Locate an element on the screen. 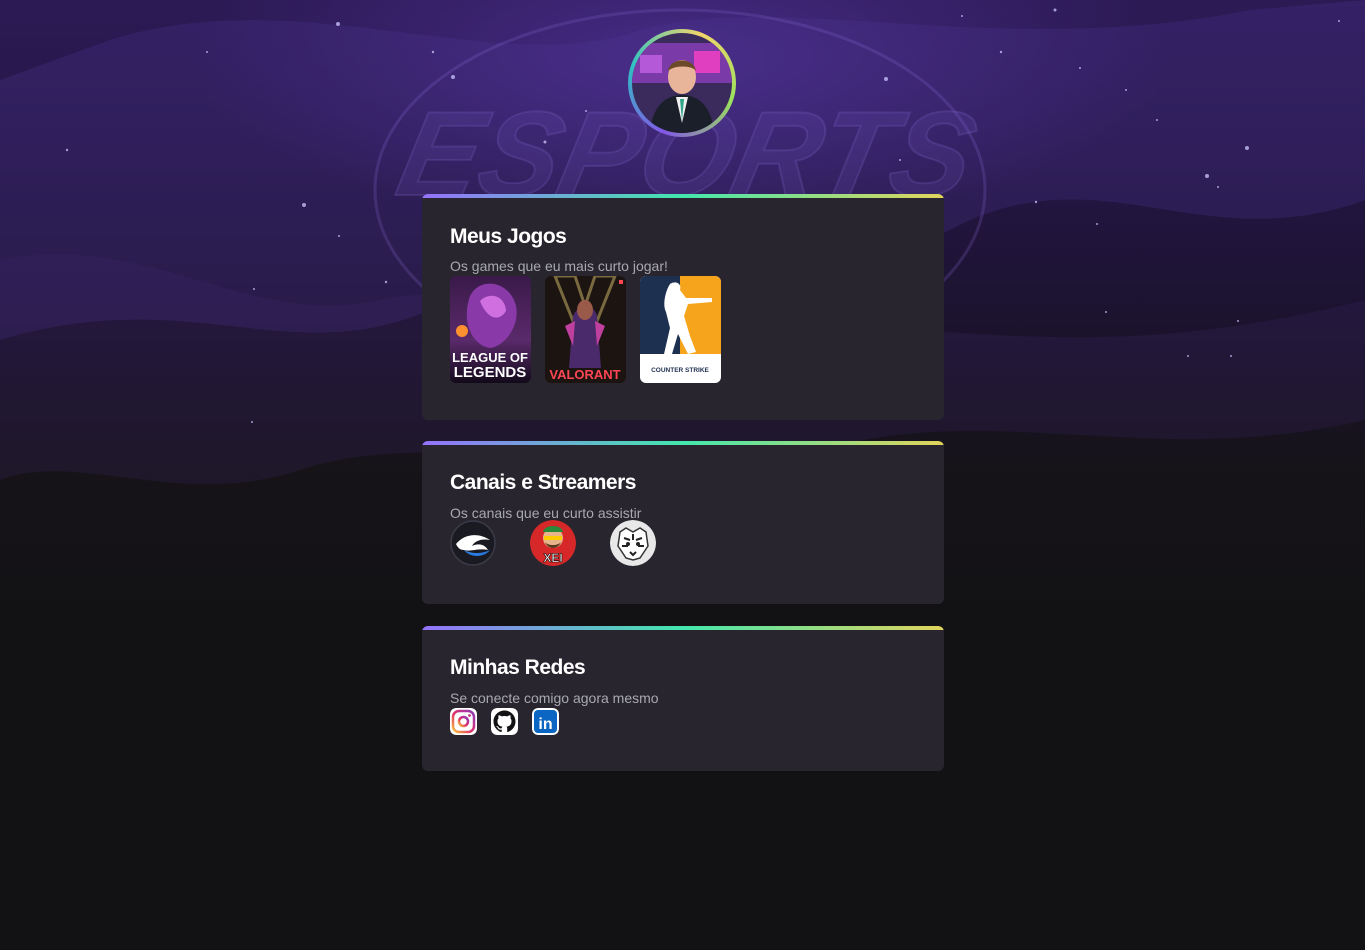  channels-list: XEI is located at coordinates (553, 543).